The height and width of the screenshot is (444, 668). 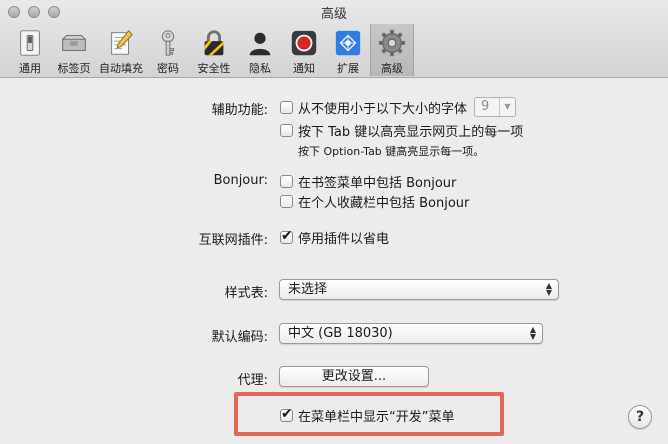 I want to click on tabs-icon, so click(x=74, y=43).